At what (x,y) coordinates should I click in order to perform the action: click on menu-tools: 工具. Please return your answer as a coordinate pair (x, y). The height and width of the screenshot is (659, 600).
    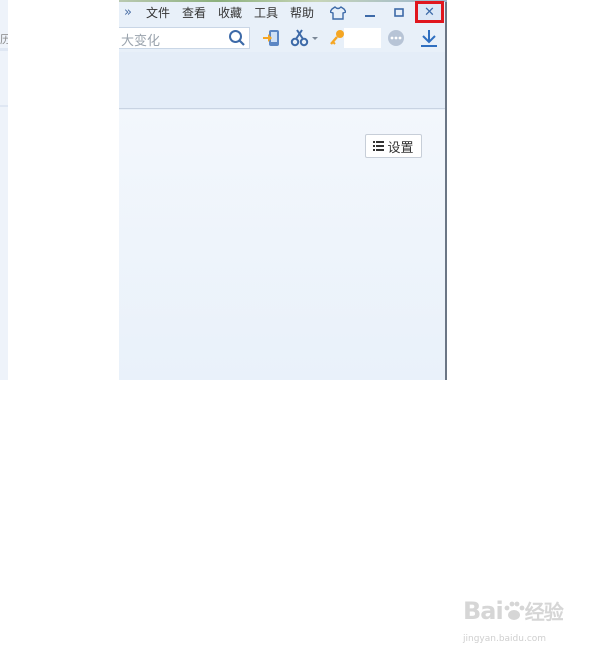
    Looking at the image, I should click on (266, 13).